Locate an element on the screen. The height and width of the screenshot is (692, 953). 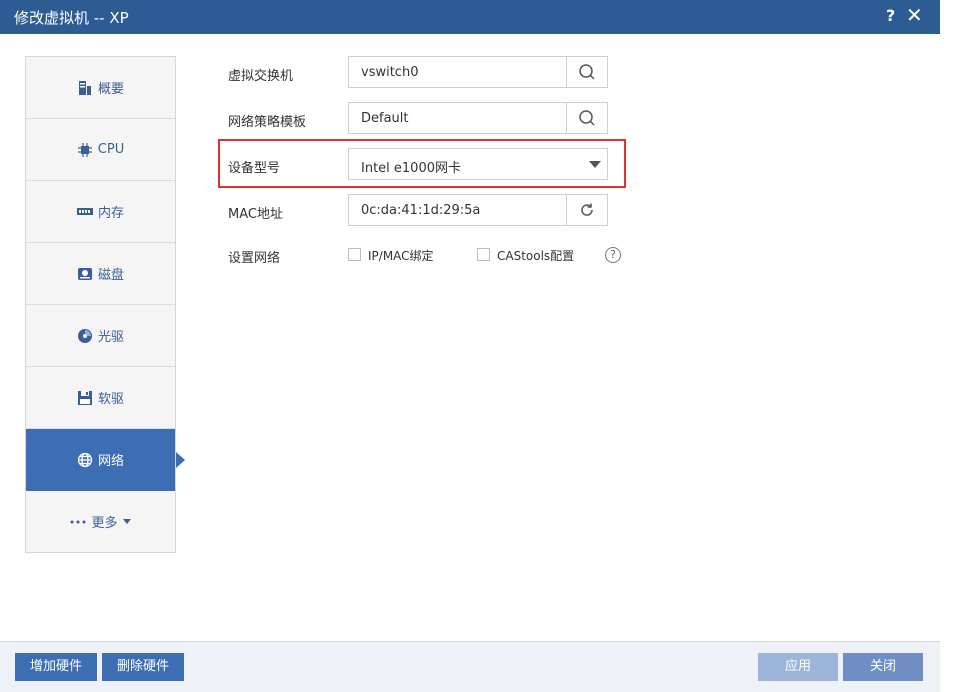
sidebar-item-label: 更多 is located at coordinates (104, 523).